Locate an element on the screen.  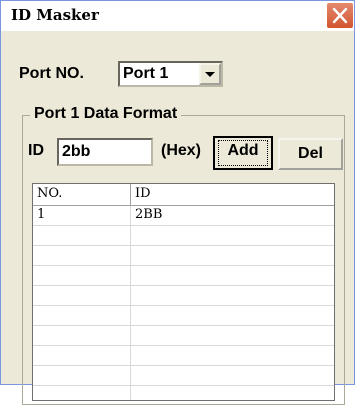
list-header: NO. ID is located at coordinates (183, 195).